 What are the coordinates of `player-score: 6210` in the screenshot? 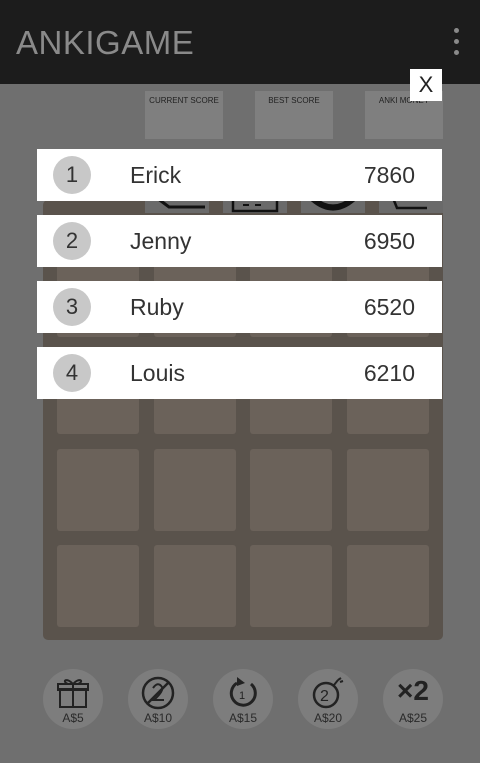 It's located at (389, 373).